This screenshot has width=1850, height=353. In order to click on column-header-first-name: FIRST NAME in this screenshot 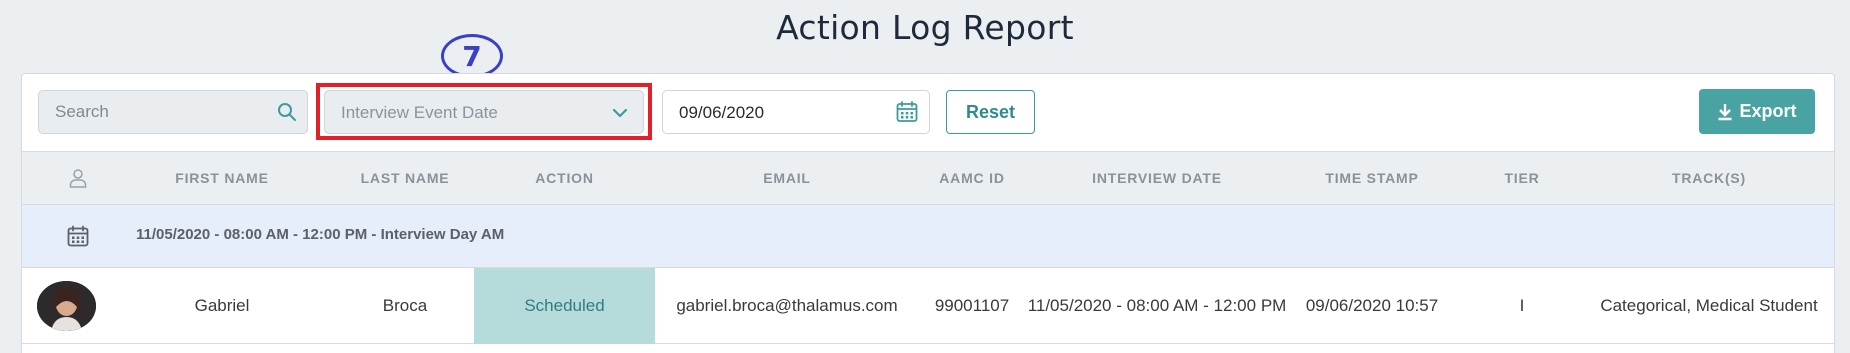, I will do `click(222, 178)`.